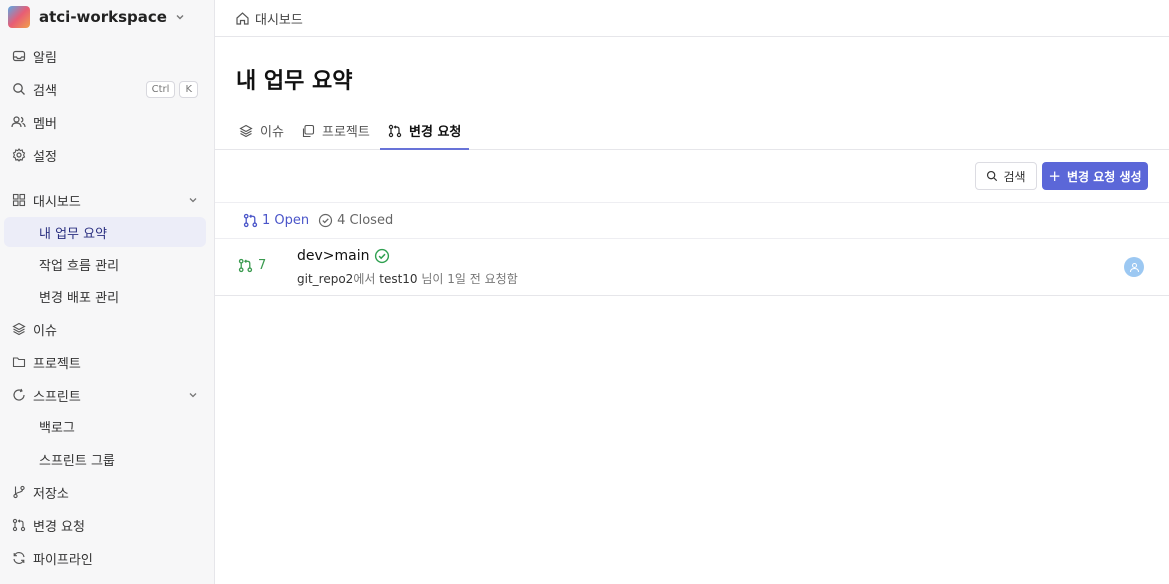 The image size is (1169, 584). I want to click on pr-meta: git_repo2에서 test10 님이 1일 전 요청함, so click(407, 278).